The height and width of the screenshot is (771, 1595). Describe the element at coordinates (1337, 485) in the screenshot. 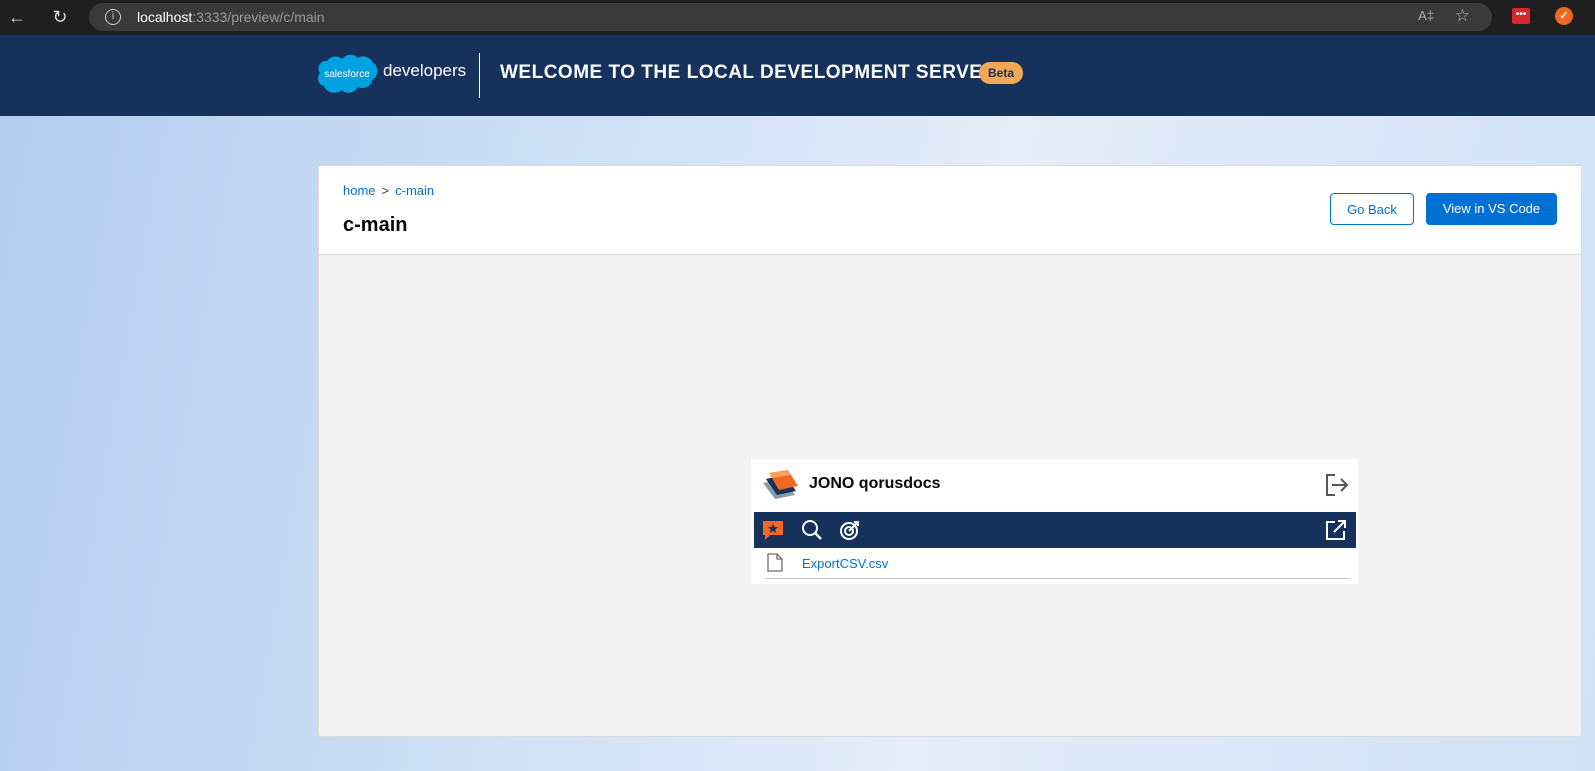

I see `logout-icon` at that location.